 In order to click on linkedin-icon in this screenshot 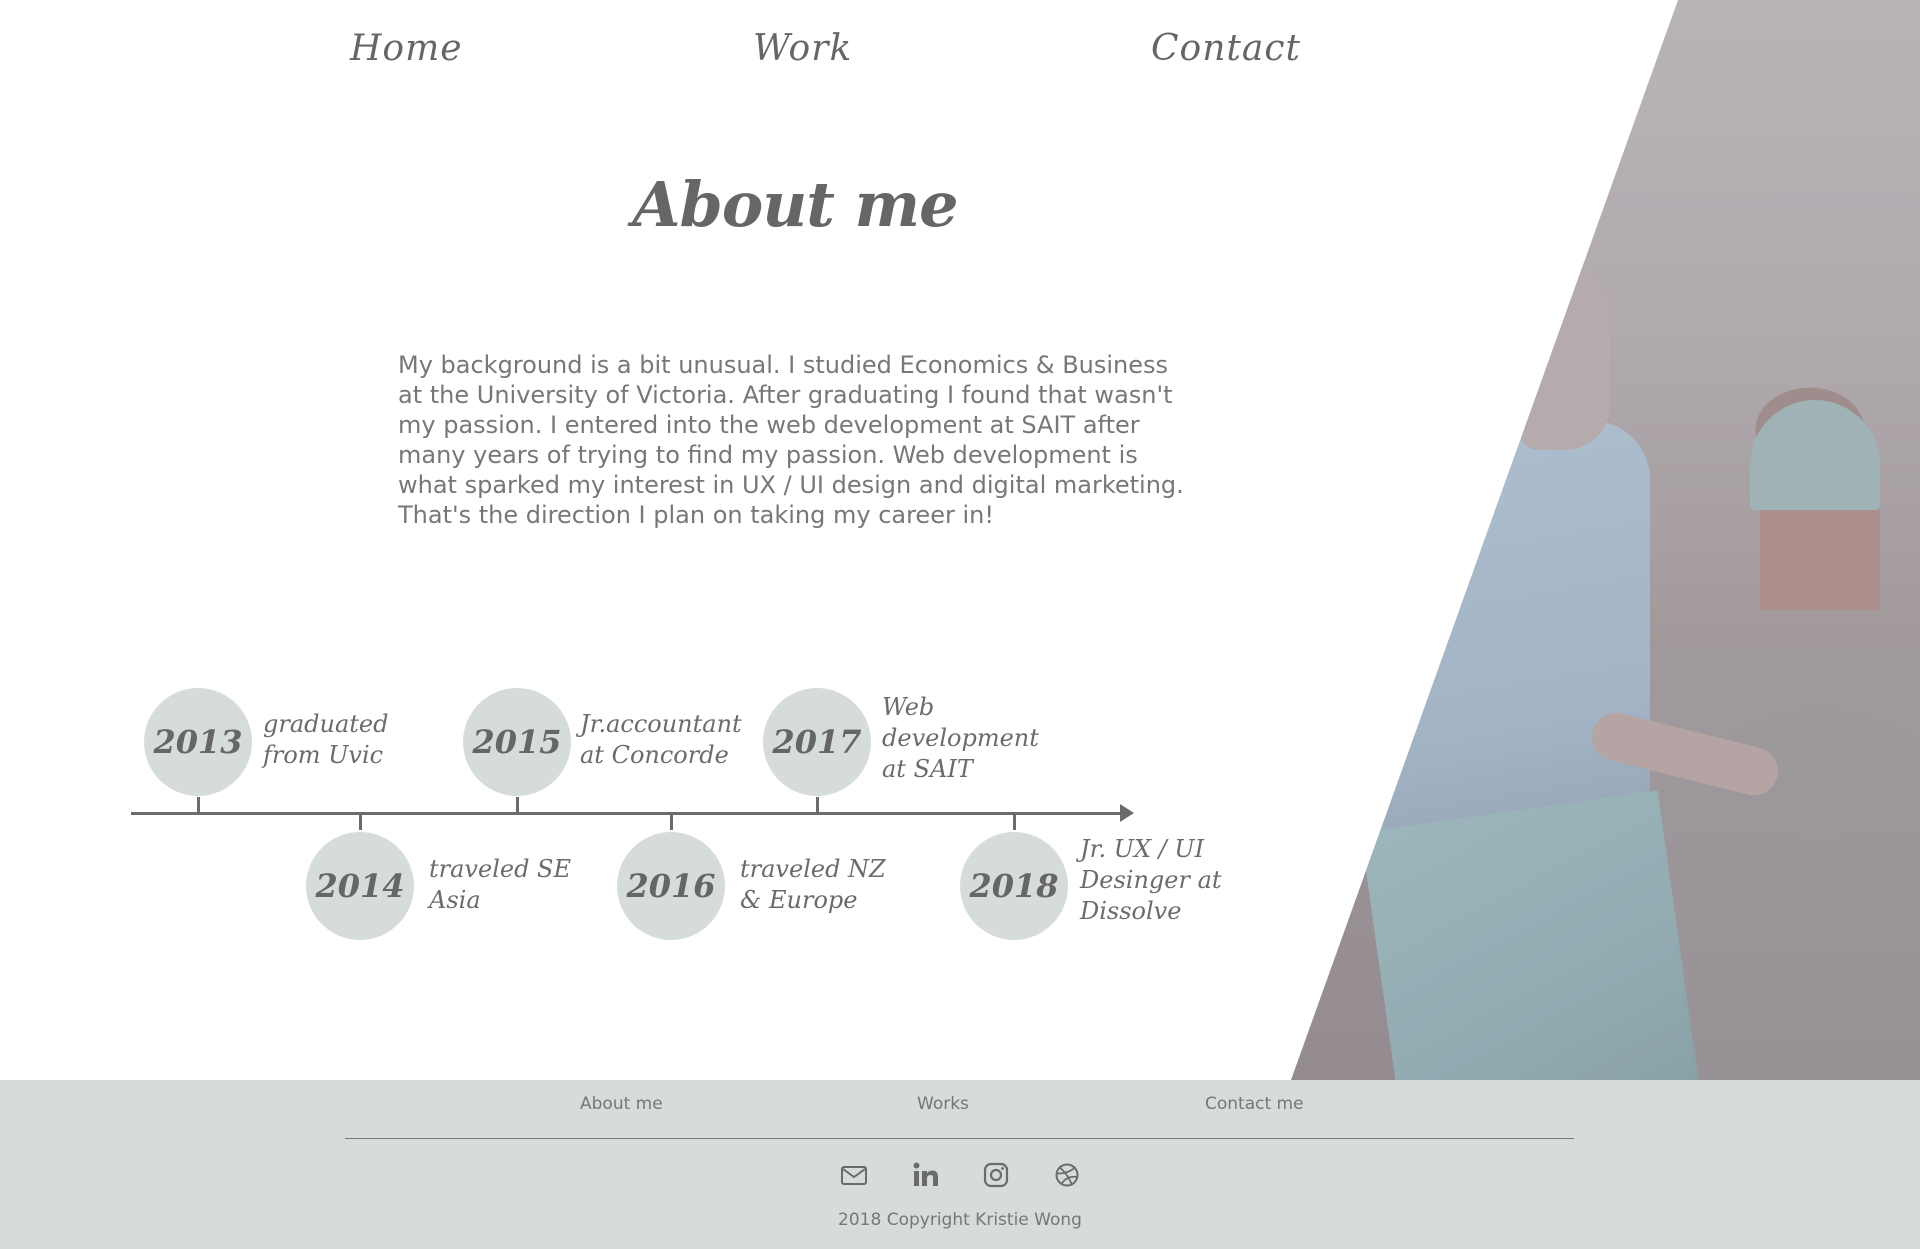, I will do `click(926, 1175)`.